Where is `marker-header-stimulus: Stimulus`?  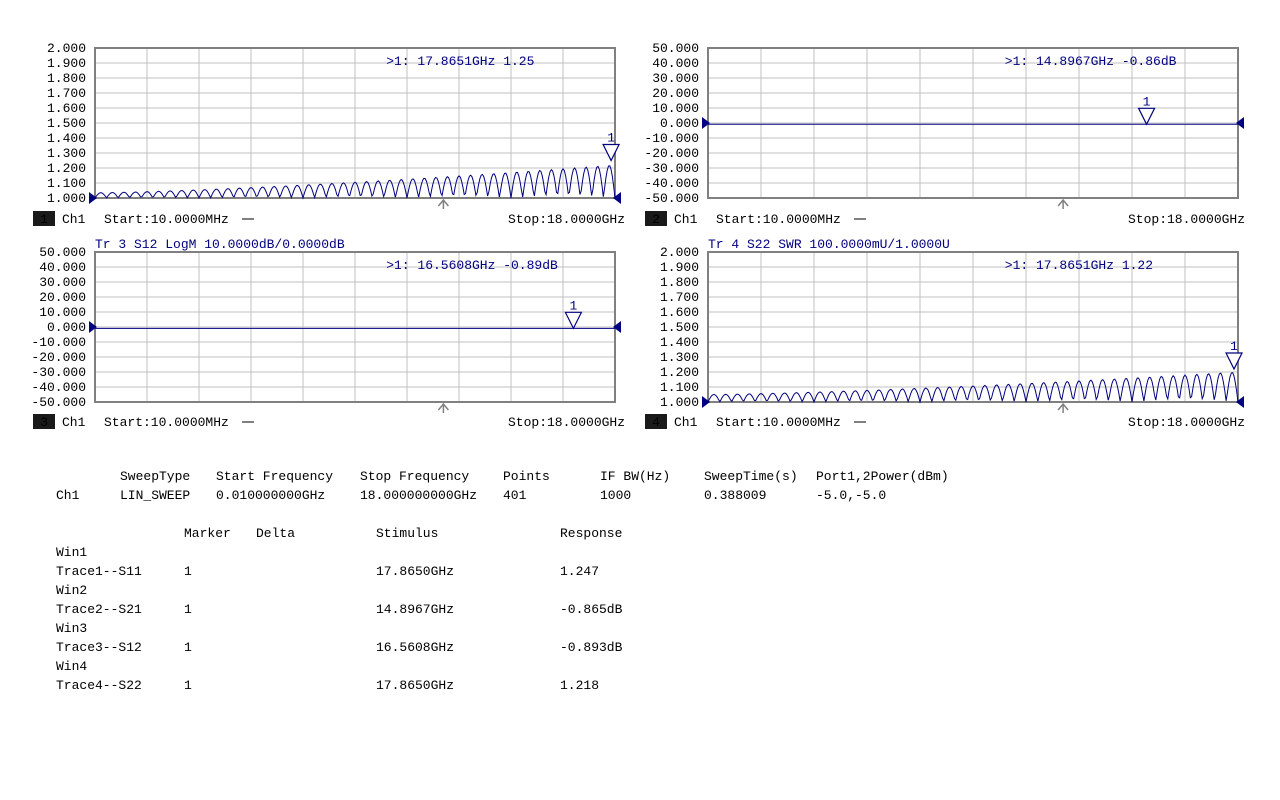 marker-header-stimulus: Stimulus is located at coordinates (407, 533).